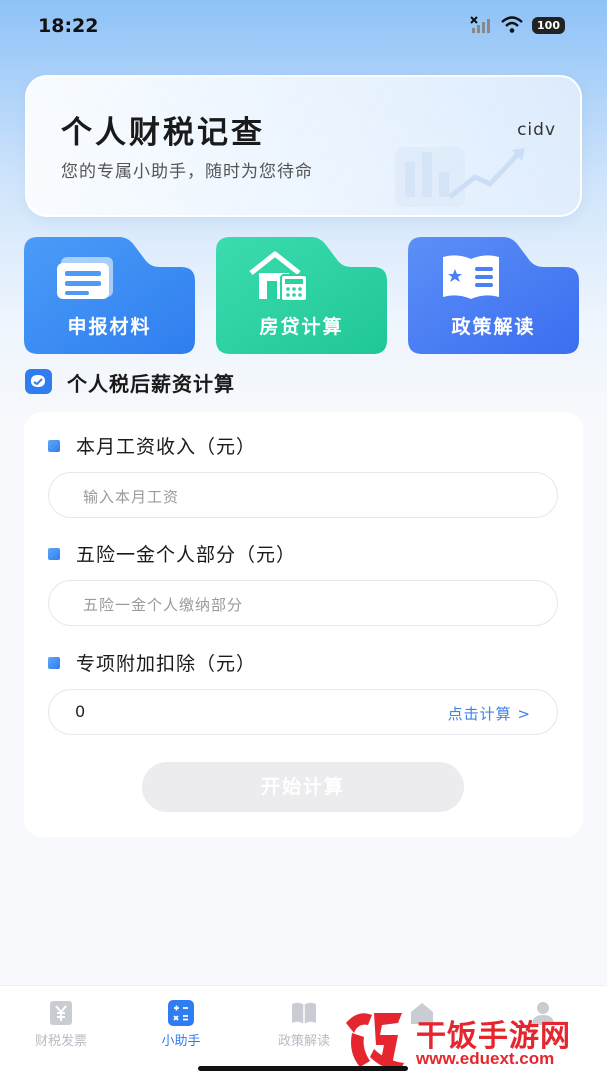 The height and width of the screenshot is (1080, 607). What do you see at coordinates (187, 172) in the screenshot?
I see `app-subtitle: 您的专属小助手，随时为您待命` at bounding box center [187, 172].